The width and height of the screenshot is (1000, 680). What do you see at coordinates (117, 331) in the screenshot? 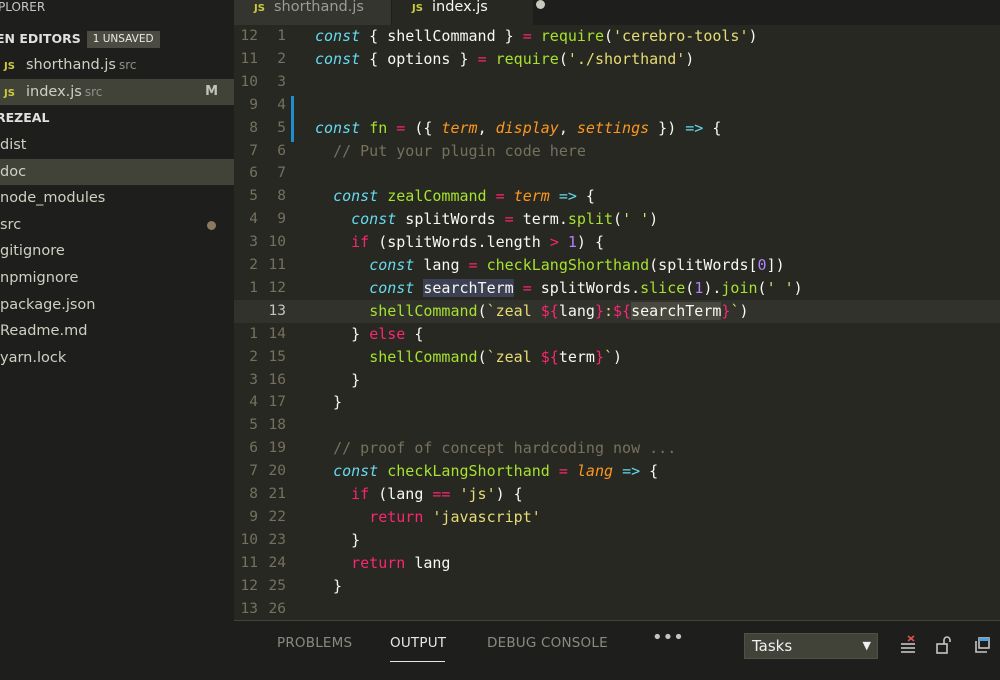
I see `file-tree-item: Readme.md` at bounding box center [117, 331].